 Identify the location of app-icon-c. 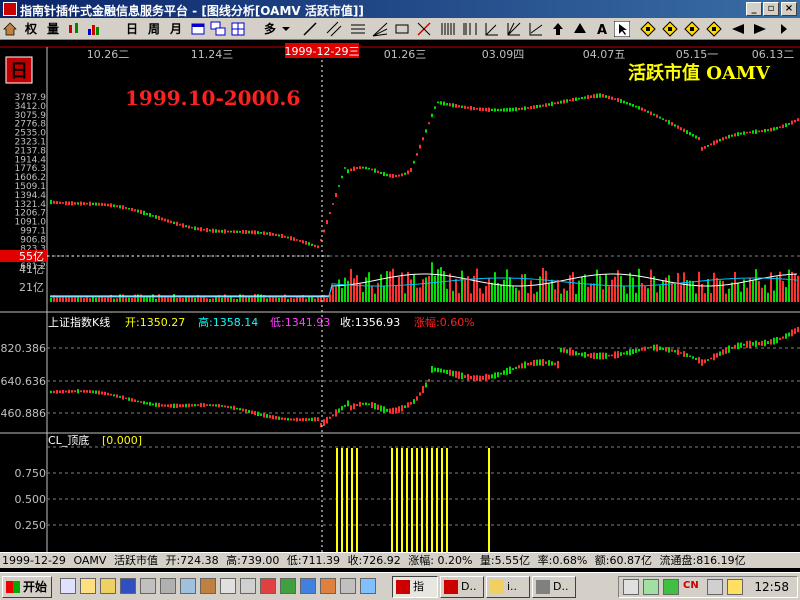
(208, 586).